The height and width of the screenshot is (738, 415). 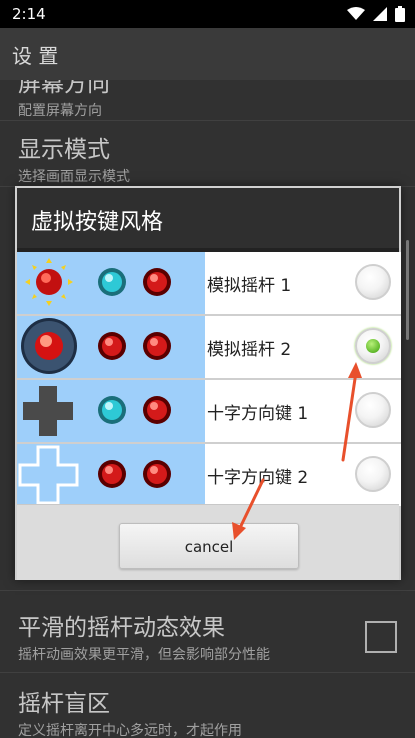 I want to click on analog-stick-1-icon, so click(x=98, y=282).